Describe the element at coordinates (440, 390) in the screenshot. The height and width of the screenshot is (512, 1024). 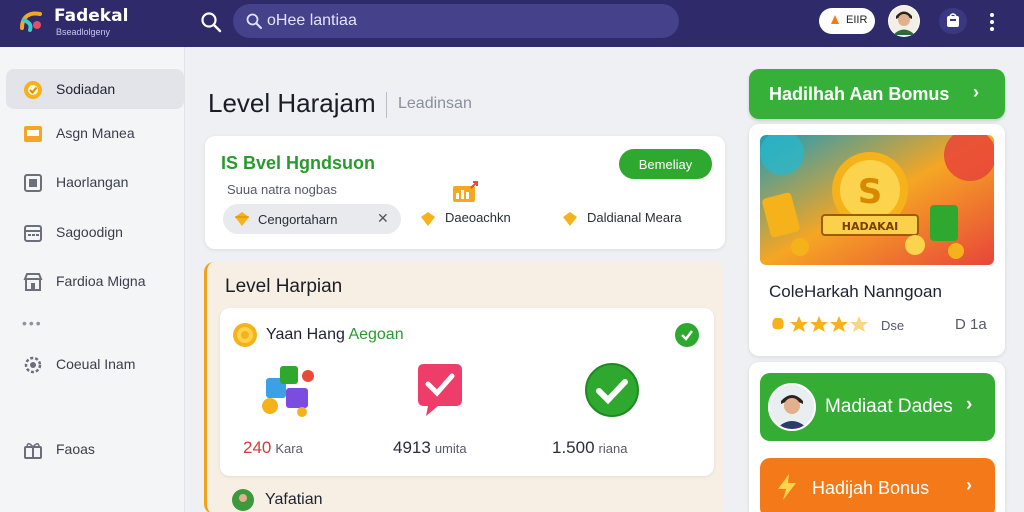
I see `chat-check-icon` at that location.